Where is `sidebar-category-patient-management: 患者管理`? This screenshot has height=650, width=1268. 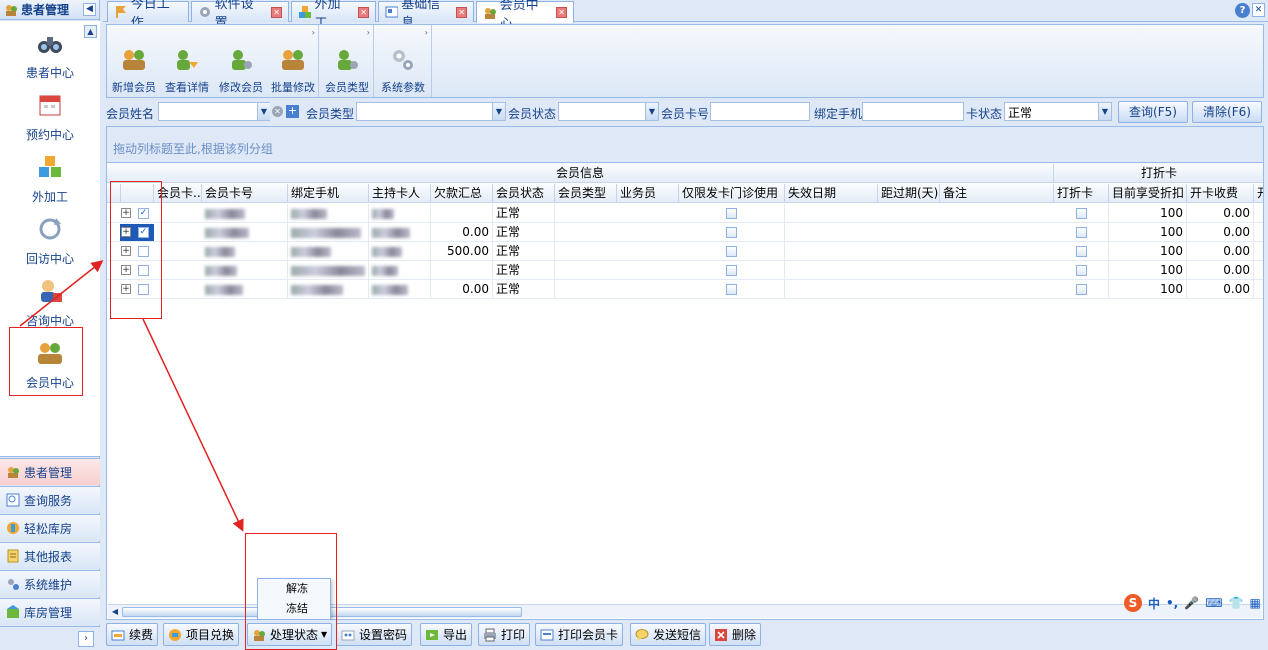
sidebar-category-patient-management: 患者管理 is located at coordinates (50, 471).